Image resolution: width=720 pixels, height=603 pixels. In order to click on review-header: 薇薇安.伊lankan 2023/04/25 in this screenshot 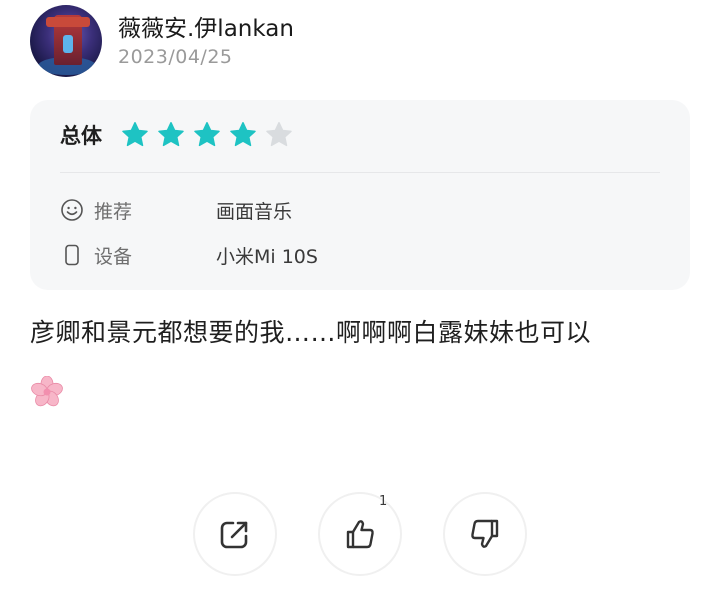, I will do `click(162, 41)`.